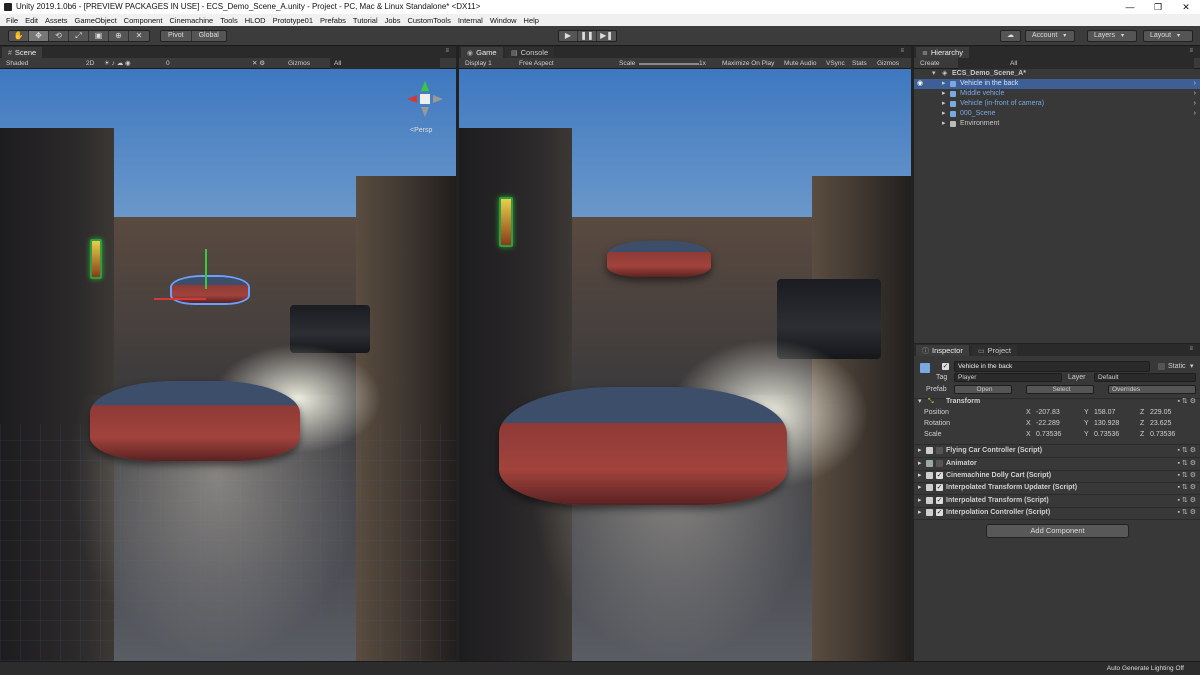  I want to click on step-button: ▶❚, so click(606, 36).